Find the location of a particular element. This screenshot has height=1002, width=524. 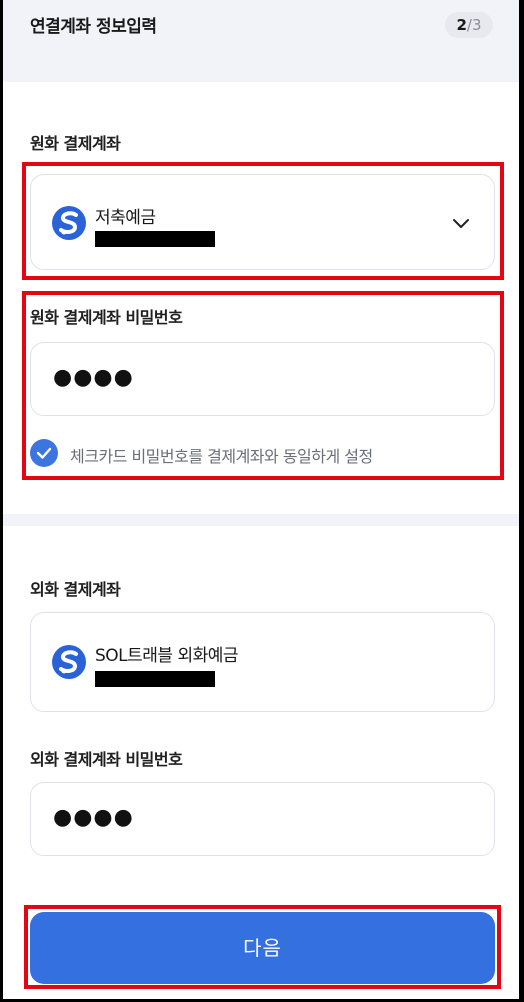

foreign-password-input: ●●●● is located at coordinates (262, 819).